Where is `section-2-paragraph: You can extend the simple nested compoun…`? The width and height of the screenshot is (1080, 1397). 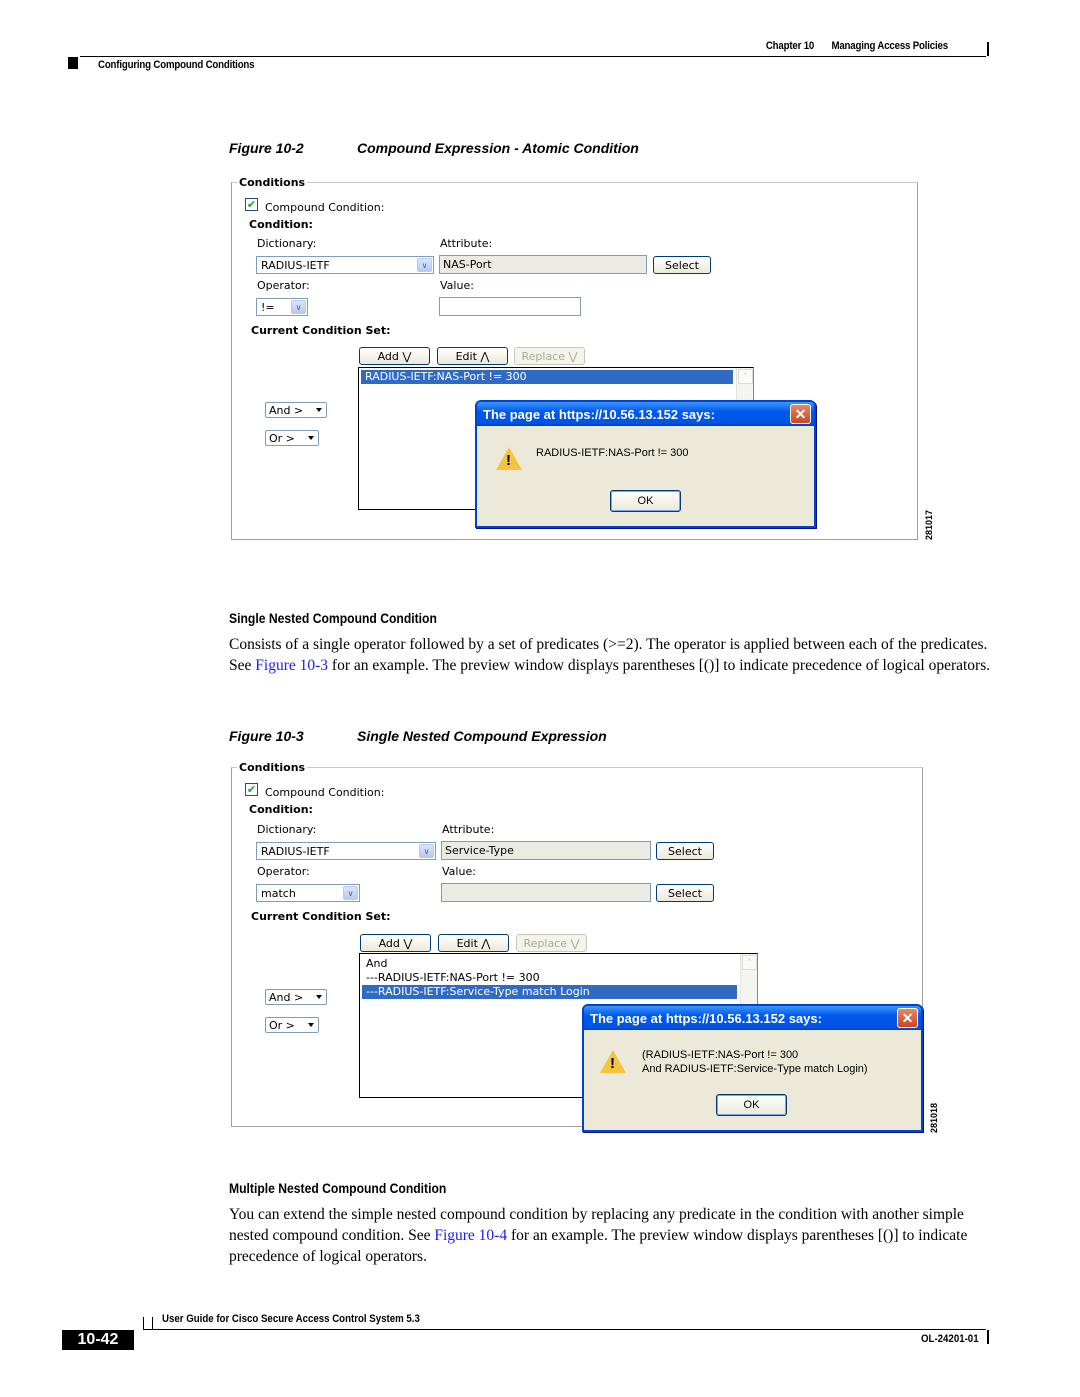
section-2-paragraph: You can extend the simple nested compoun… is located at coordinates (614, 1235).